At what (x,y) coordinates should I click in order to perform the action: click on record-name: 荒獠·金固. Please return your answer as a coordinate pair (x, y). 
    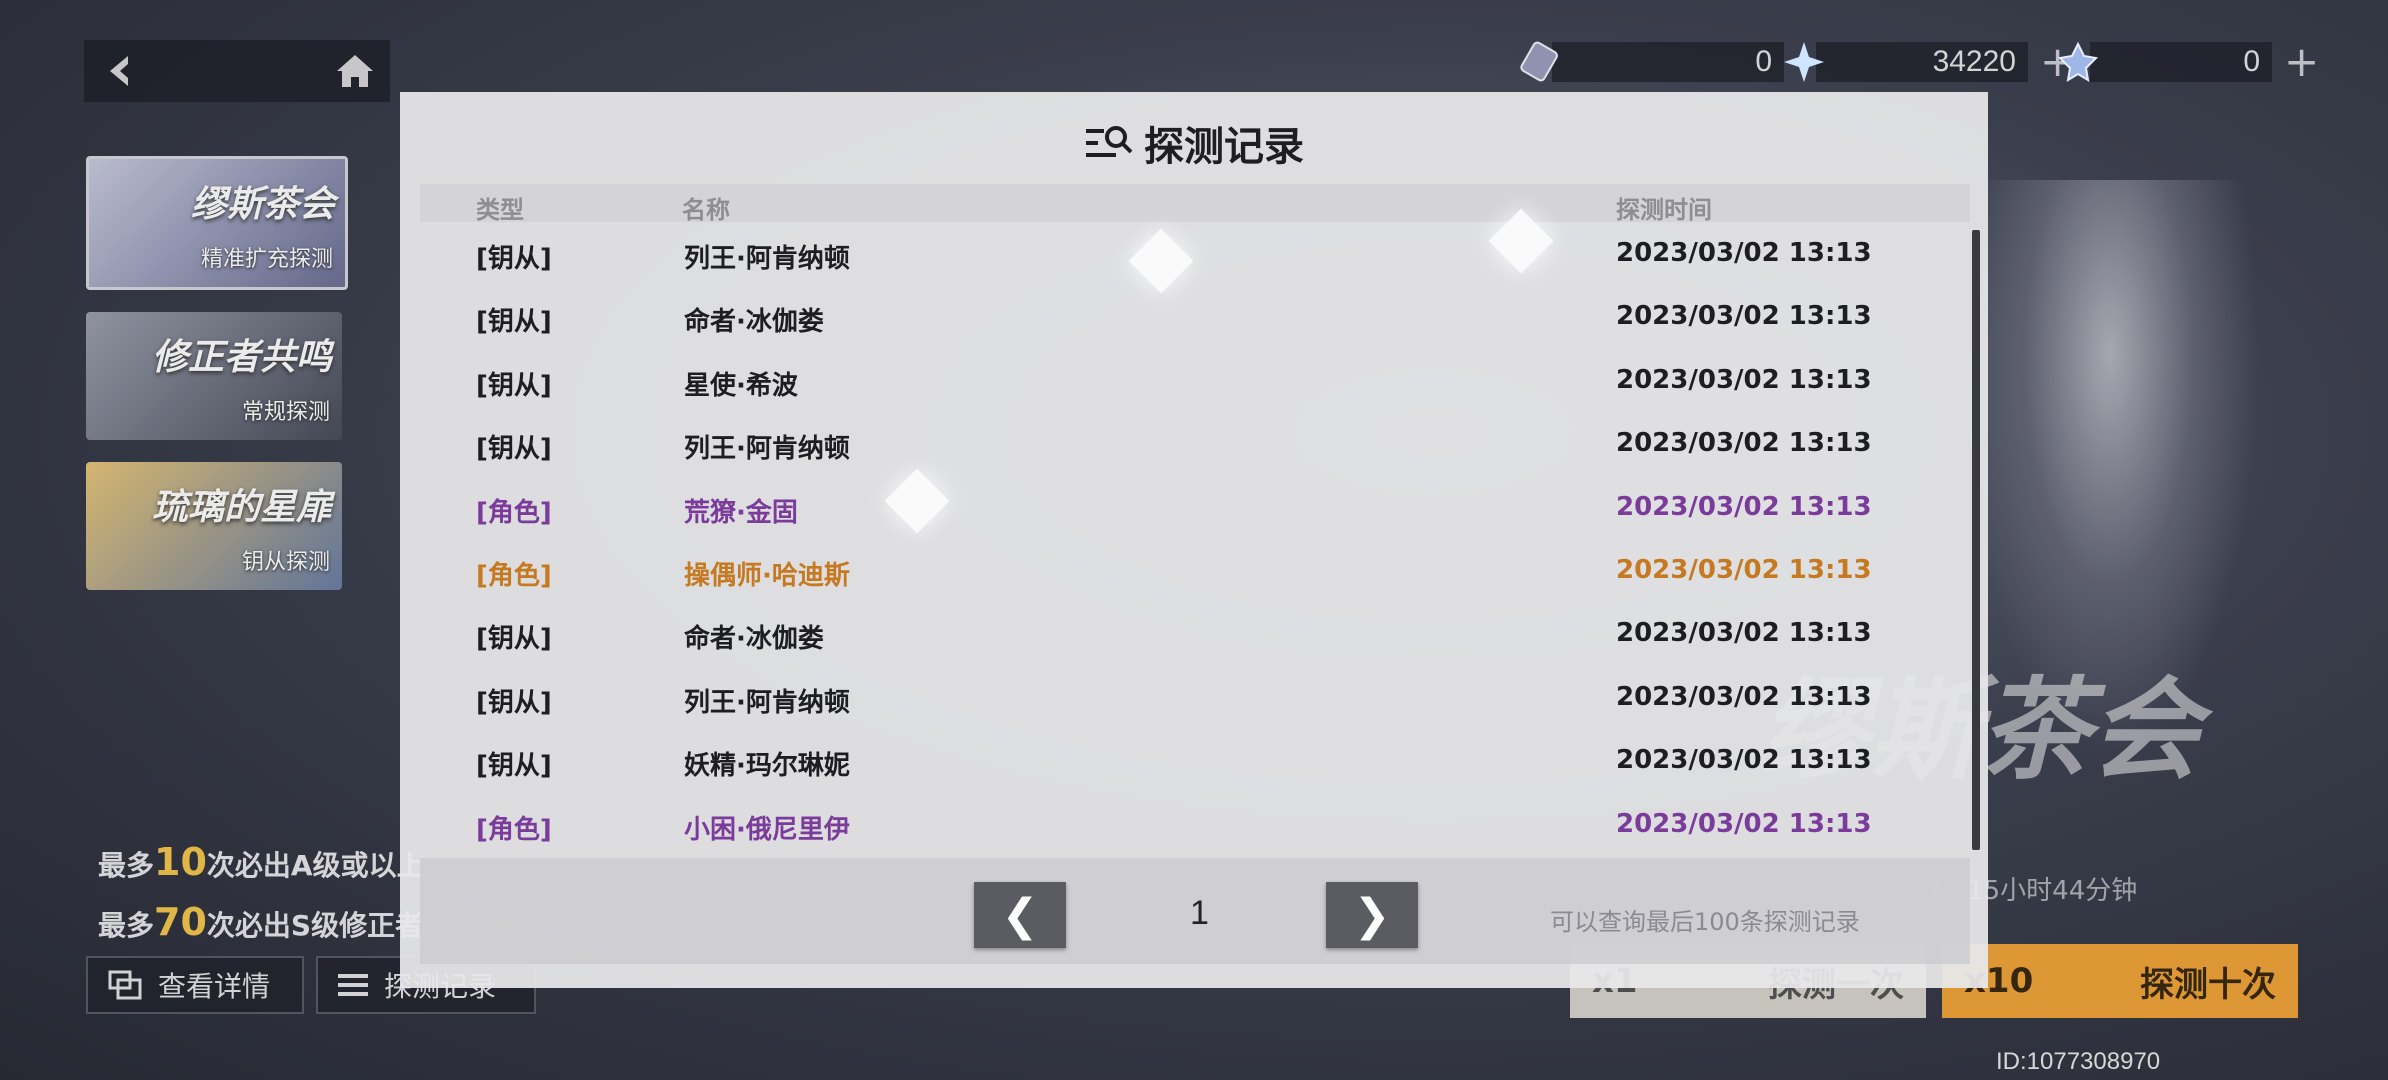
    Looking at the image, I should click on (741, 512).